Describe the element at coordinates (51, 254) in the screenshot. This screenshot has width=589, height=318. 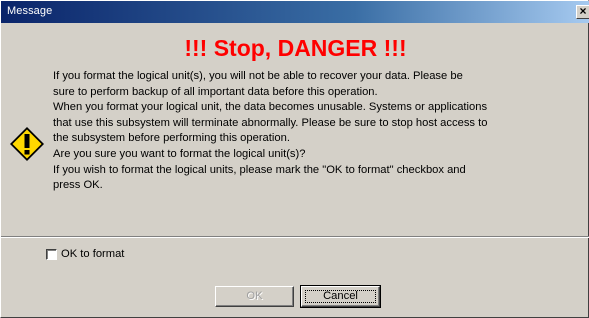
I see `ok-to-format-checkbox` at that location.